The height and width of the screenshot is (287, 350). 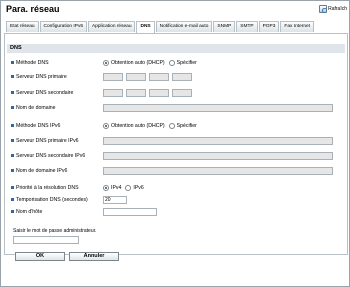 What do you see at coordinates (47, 187) in the screenshot?
I see `resolution-priority-label: Priorité à la résolution DNS` at bounding box center [47, 187].